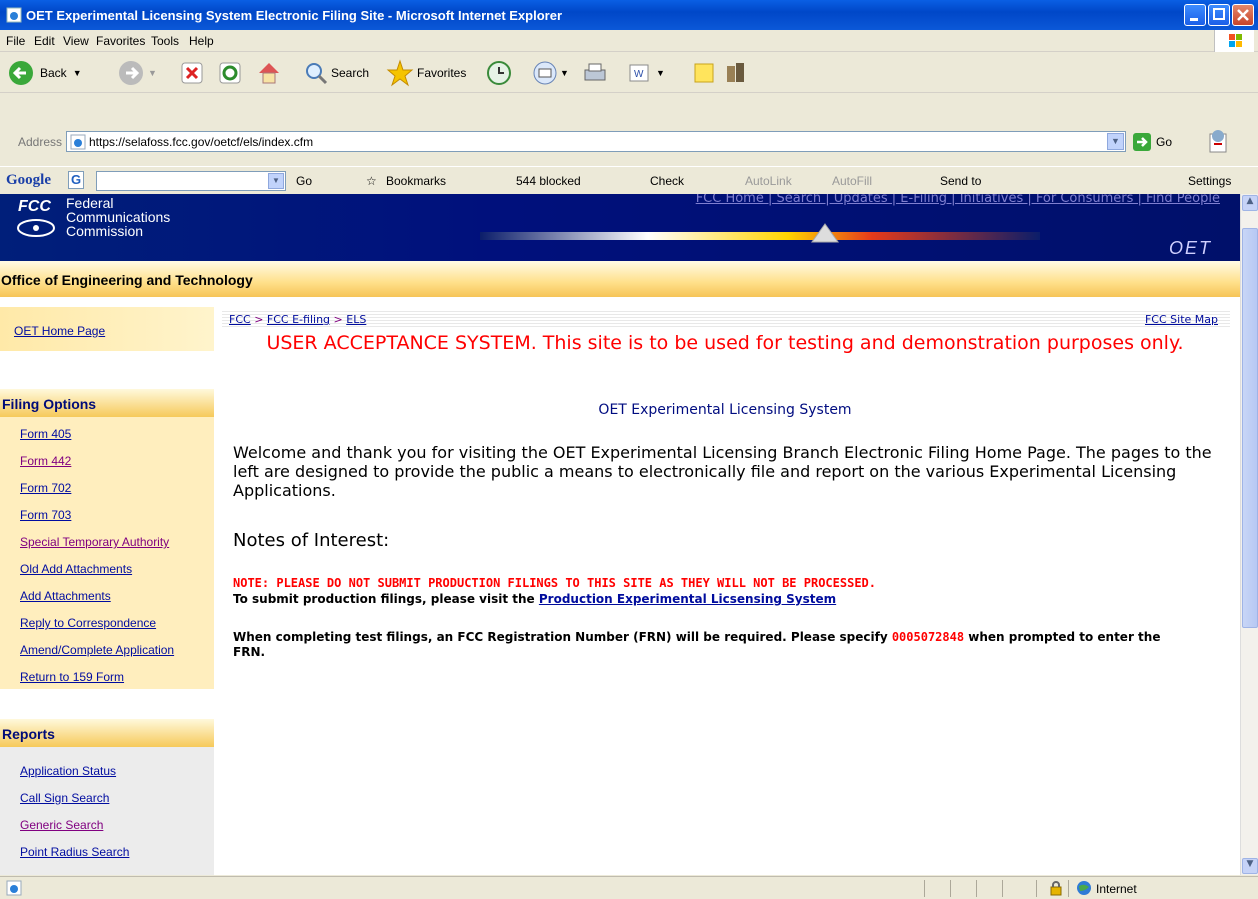  What do you see at coordinates (192, 73) in the screenshot?
I see `stop-button` at bounding box center [192, 73].